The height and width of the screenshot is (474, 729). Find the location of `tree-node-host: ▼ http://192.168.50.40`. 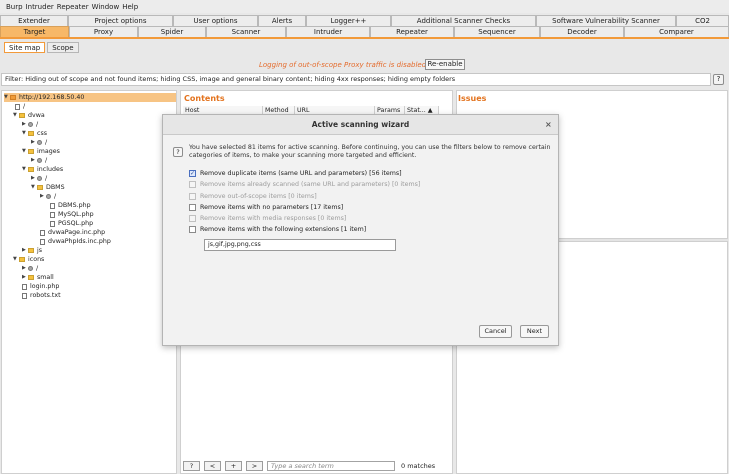

tree-node-host: ▼ http://192.168.50.40 is located at coordinates (90, 97).